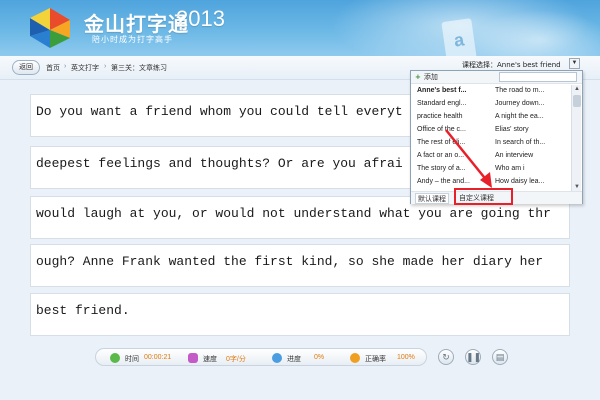 The image size is (600, 400). I want to click on progress-icon, so click(277, 358).